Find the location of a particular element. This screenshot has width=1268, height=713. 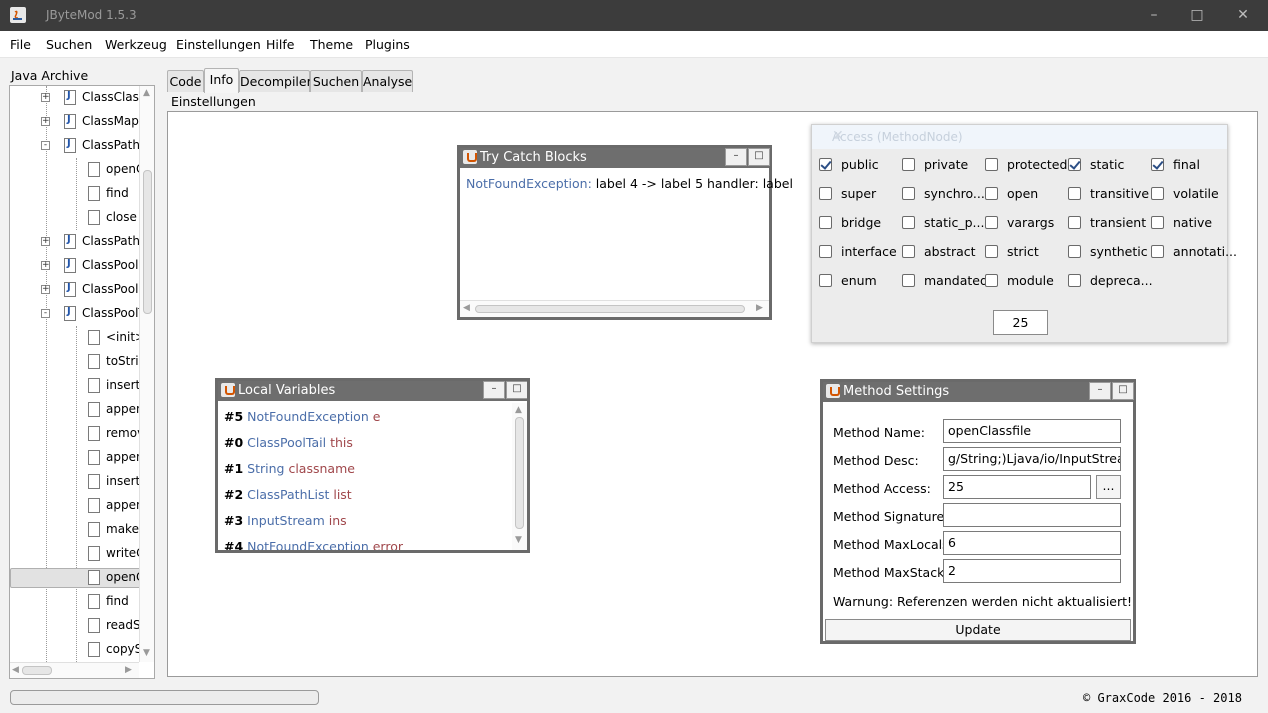

access-flag-checkbox: bridge is located at coordinates (859, 223).